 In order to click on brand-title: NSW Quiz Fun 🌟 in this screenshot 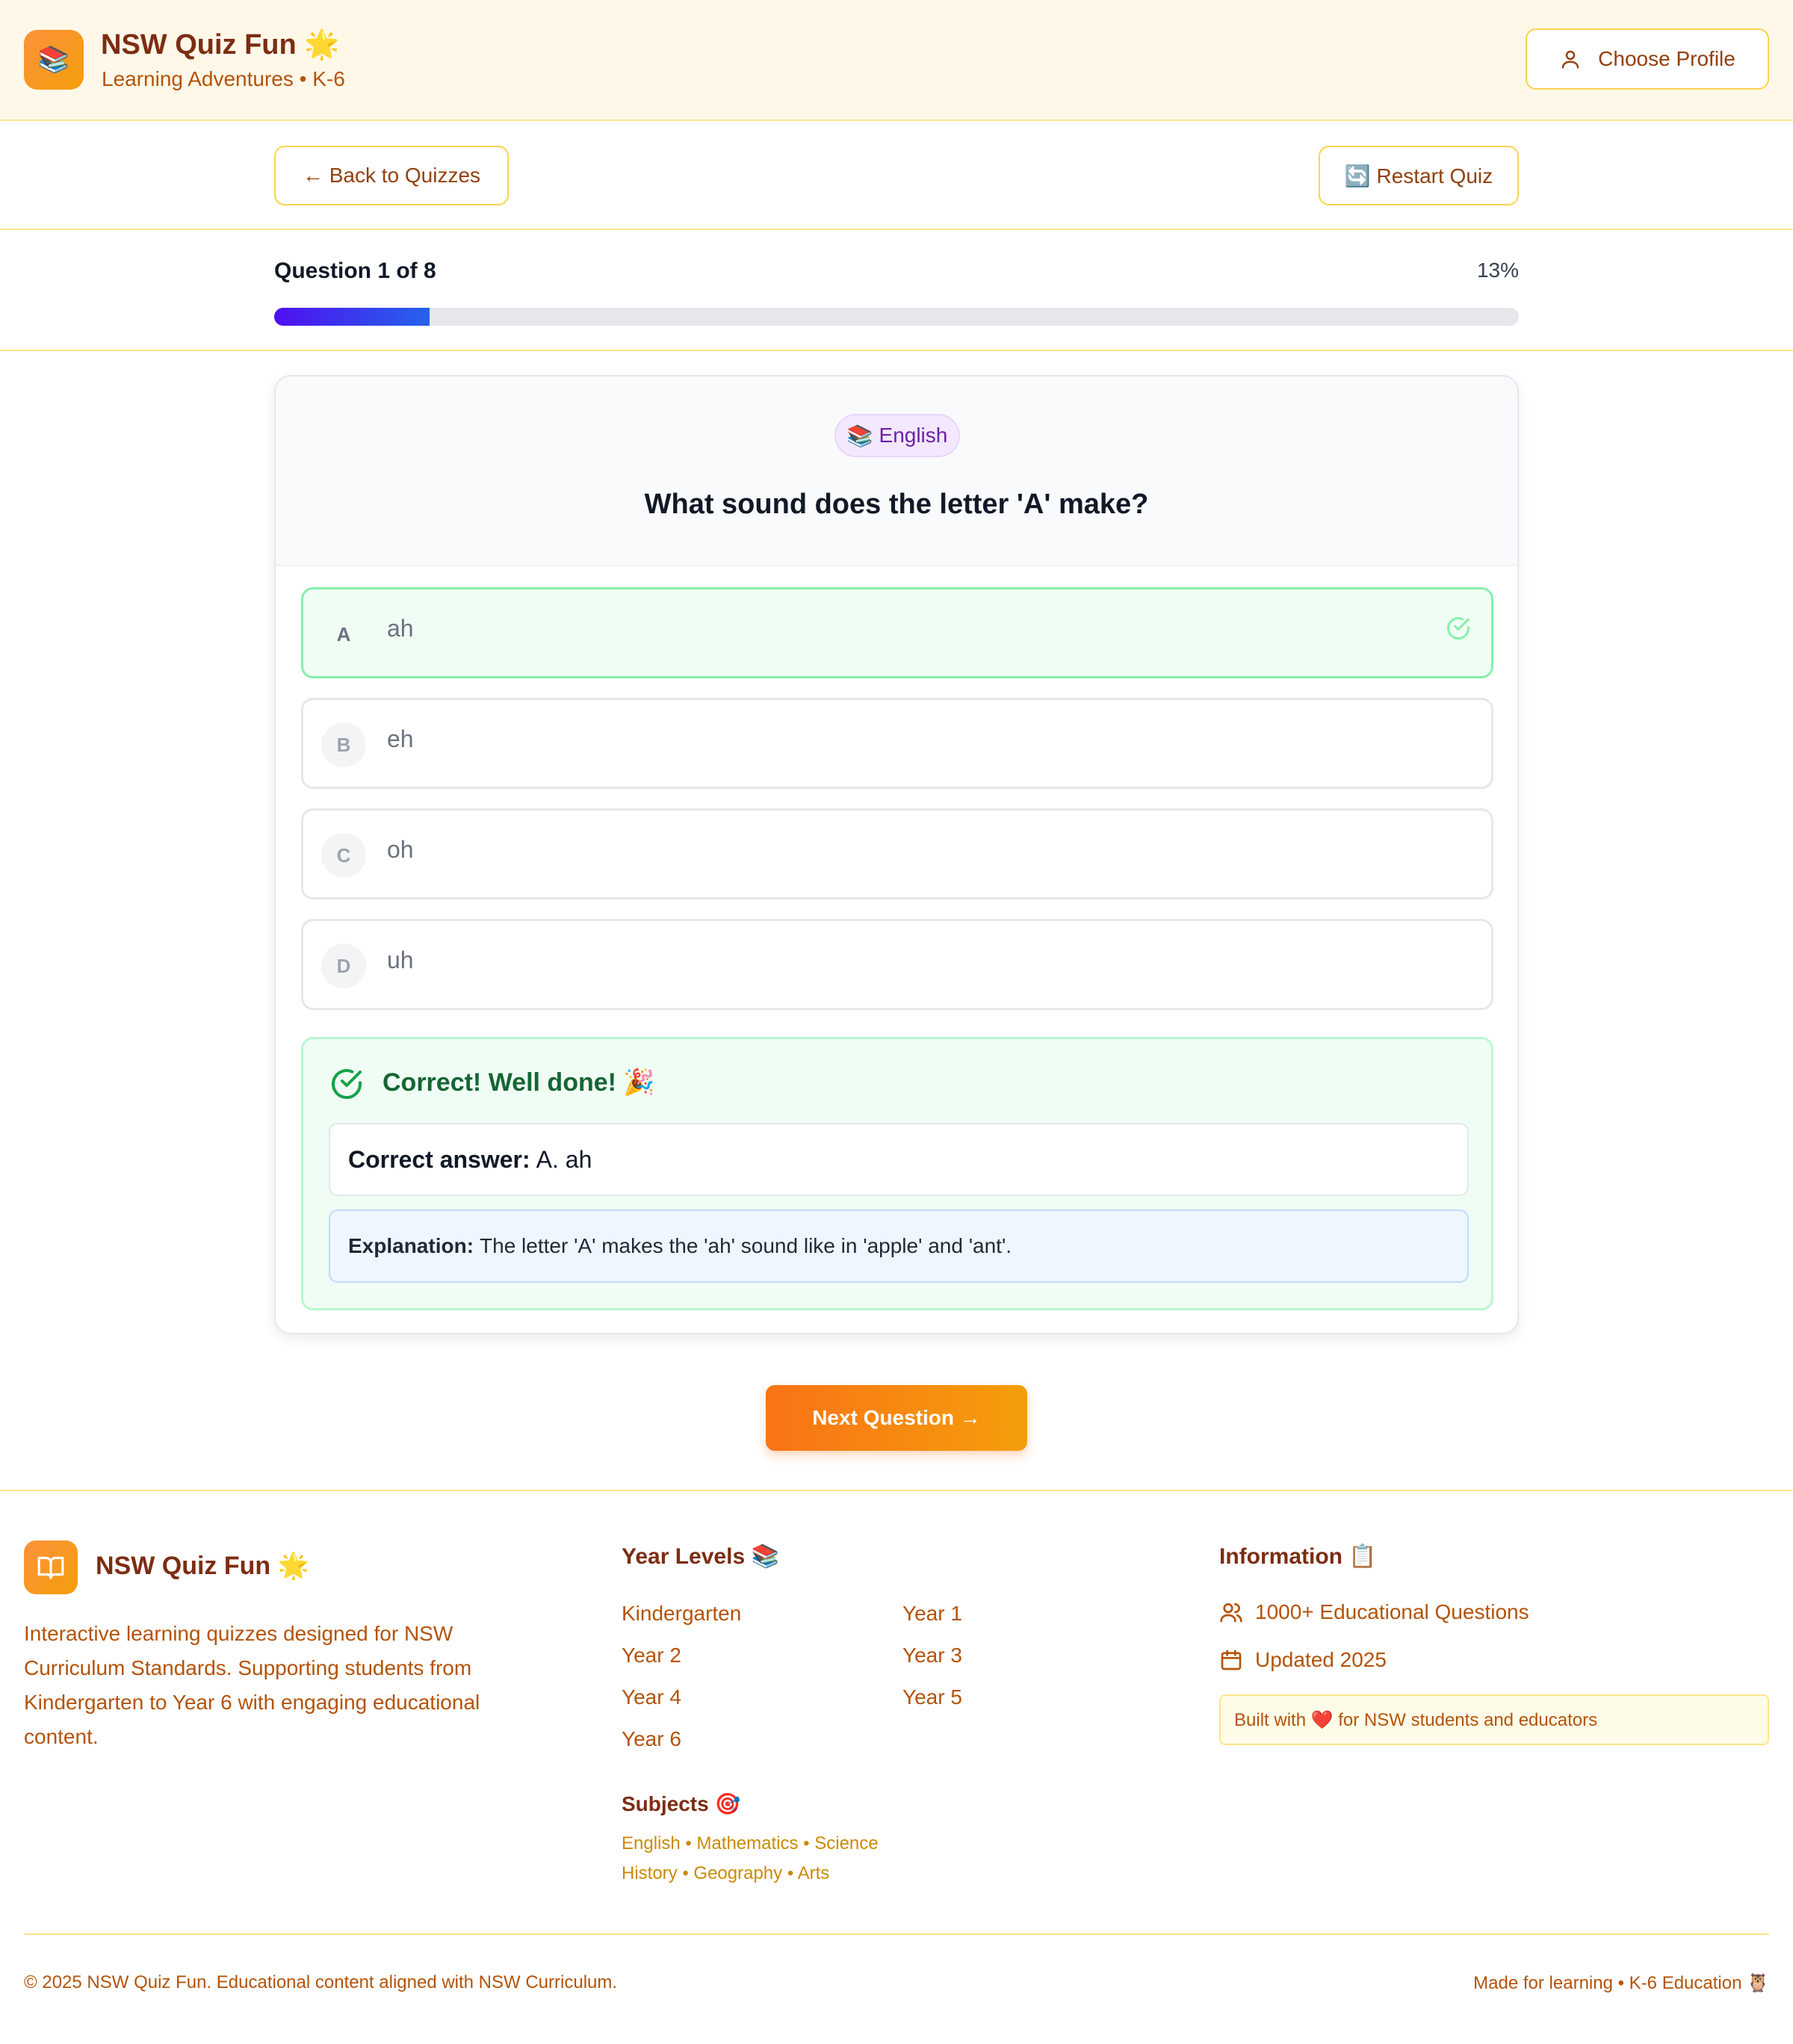, I will do `click(220, 45)`.